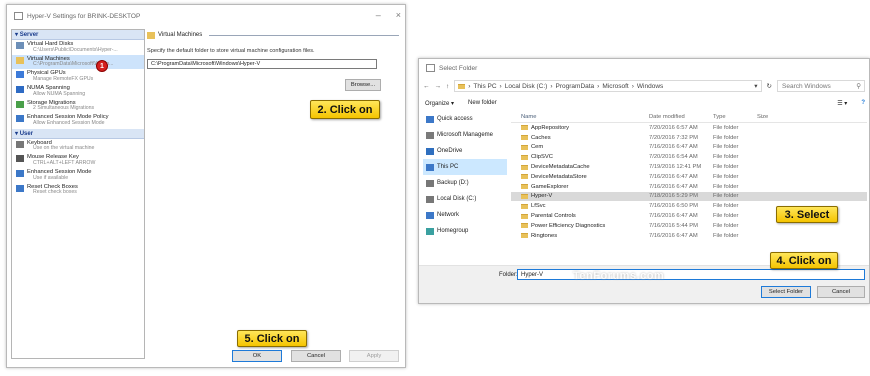  Describe the element at coordinates (55, 192) in the screenshot. I see `tree-item-sub: Reset check boxes` at that location.